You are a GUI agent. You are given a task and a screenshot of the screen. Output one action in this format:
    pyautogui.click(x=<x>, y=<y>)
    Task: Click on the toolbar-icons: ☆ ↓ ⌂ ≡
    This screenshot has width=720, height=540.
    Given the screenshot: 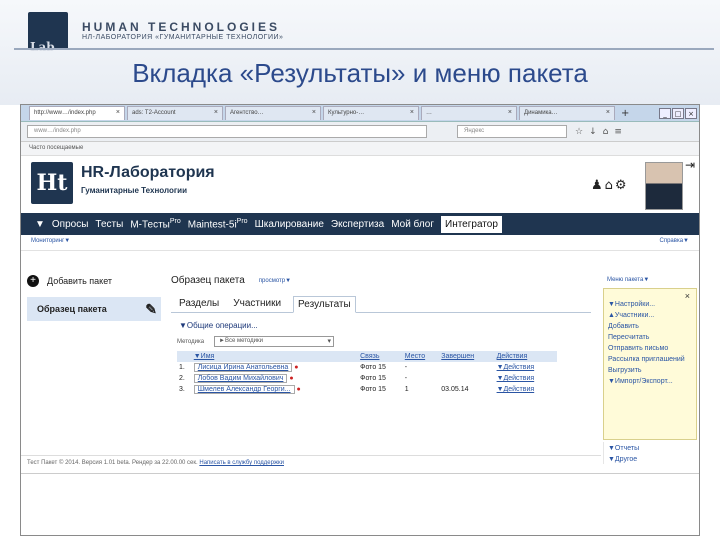 What is the action you would take?
    pyautogui.click(x=598, y=132)
    